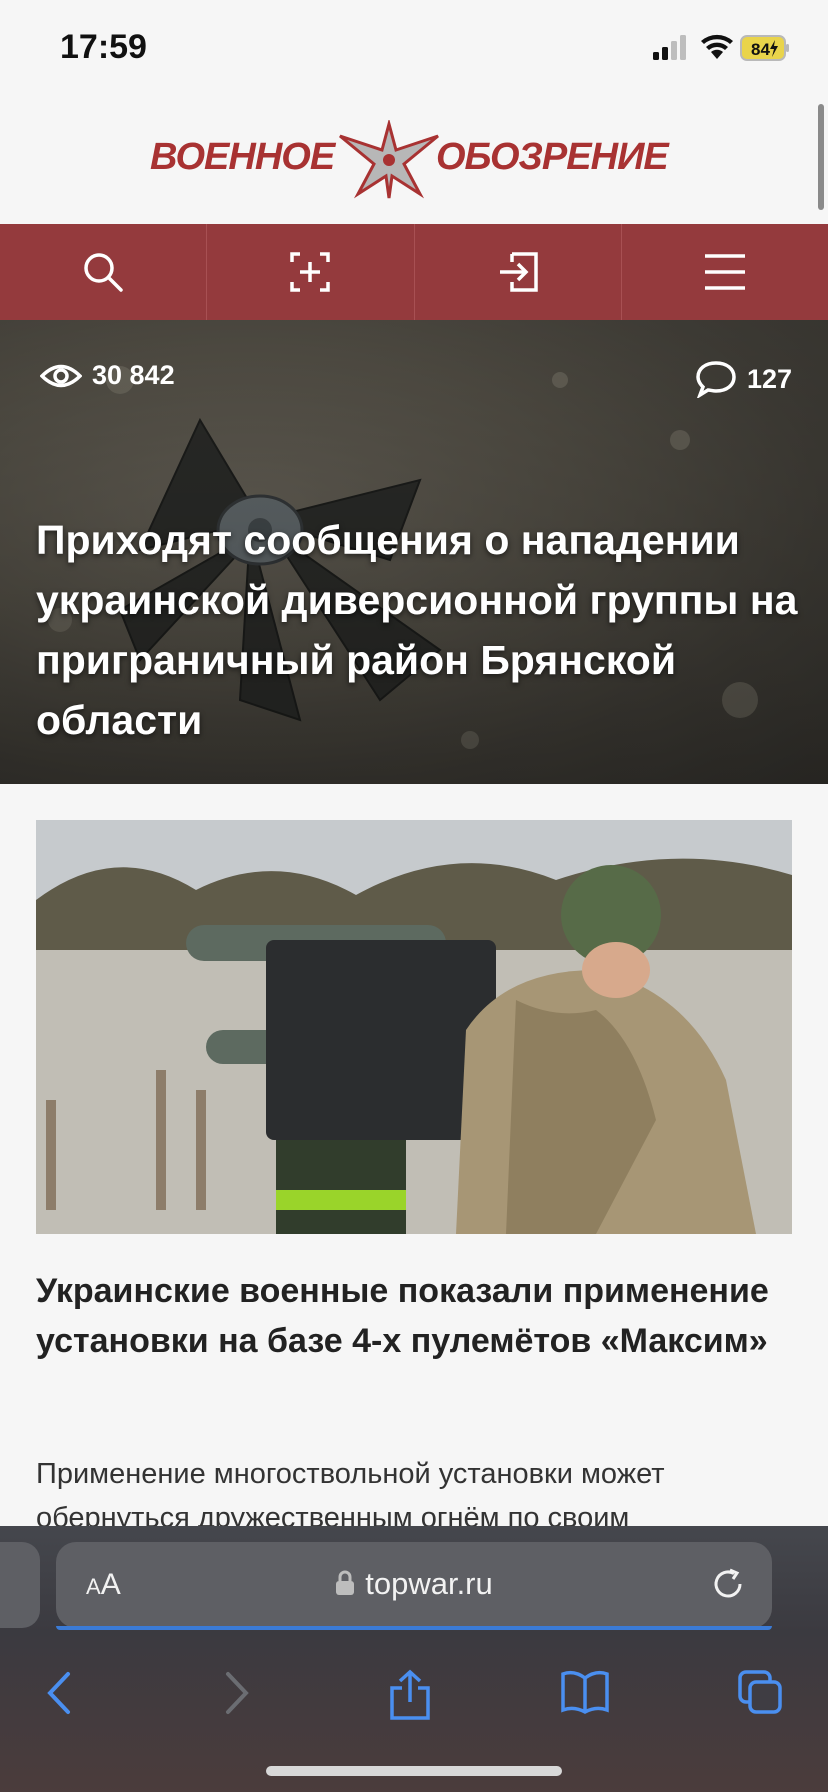  I want to click on address-bar: AA topwar.ru, so click(414, 1586).